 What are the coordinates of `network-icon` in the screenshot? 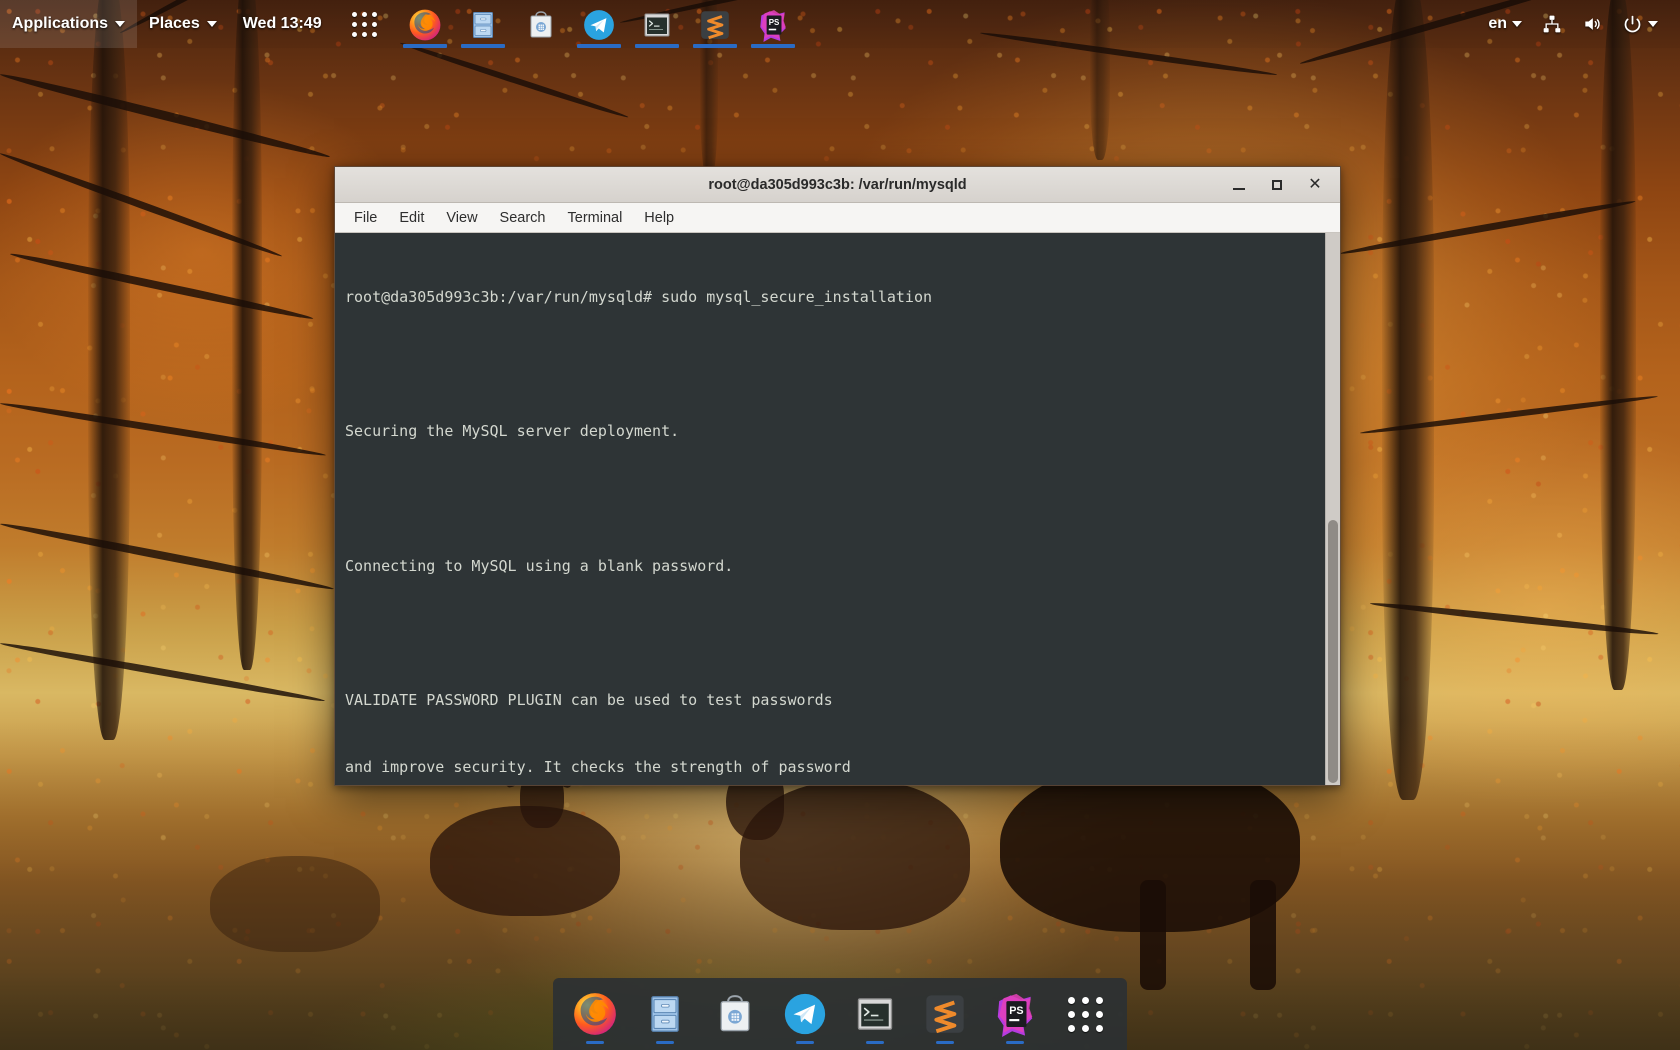 It's located at (1552, 24).